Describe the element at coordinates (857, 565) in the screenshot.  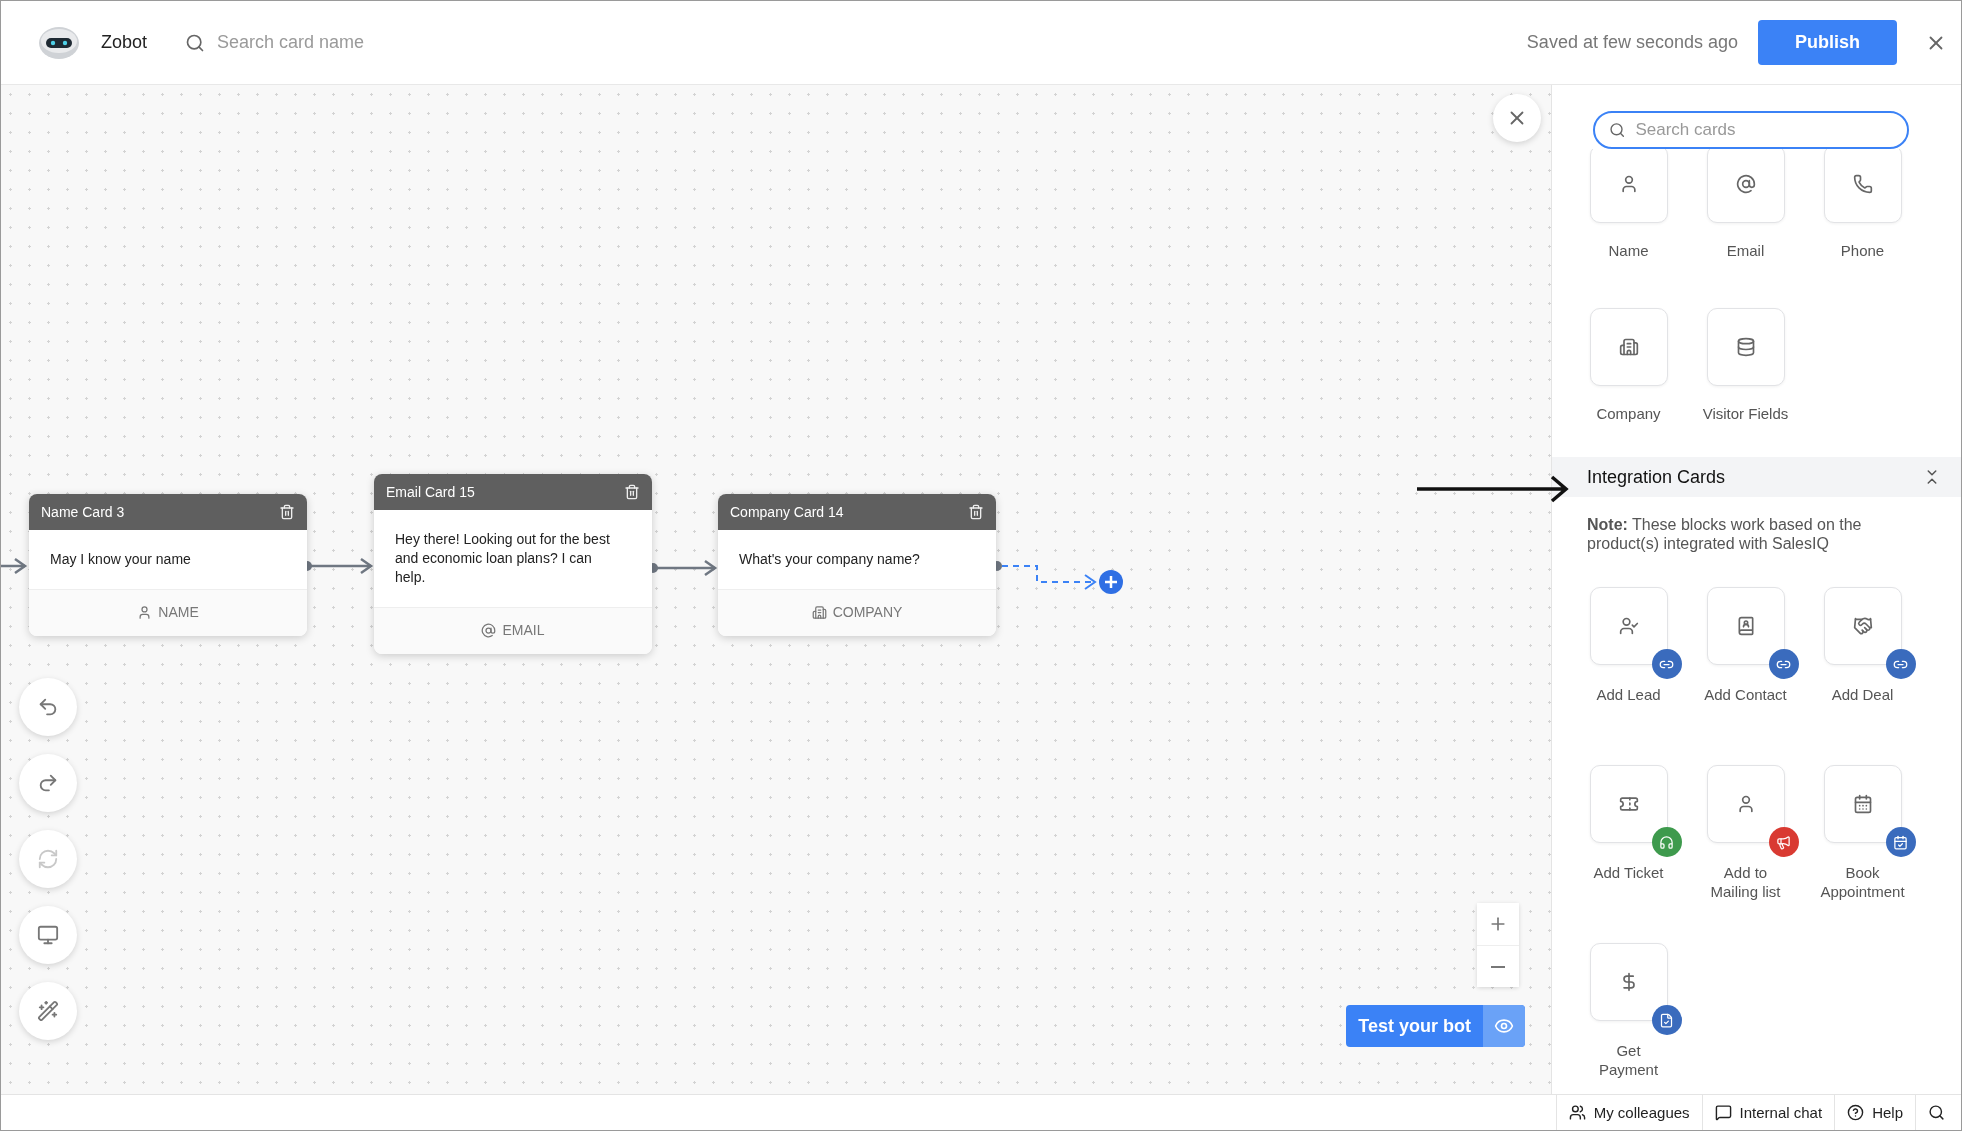
I see `flow-card: Company Card 14 What's your company name? COMPANY` at that location.